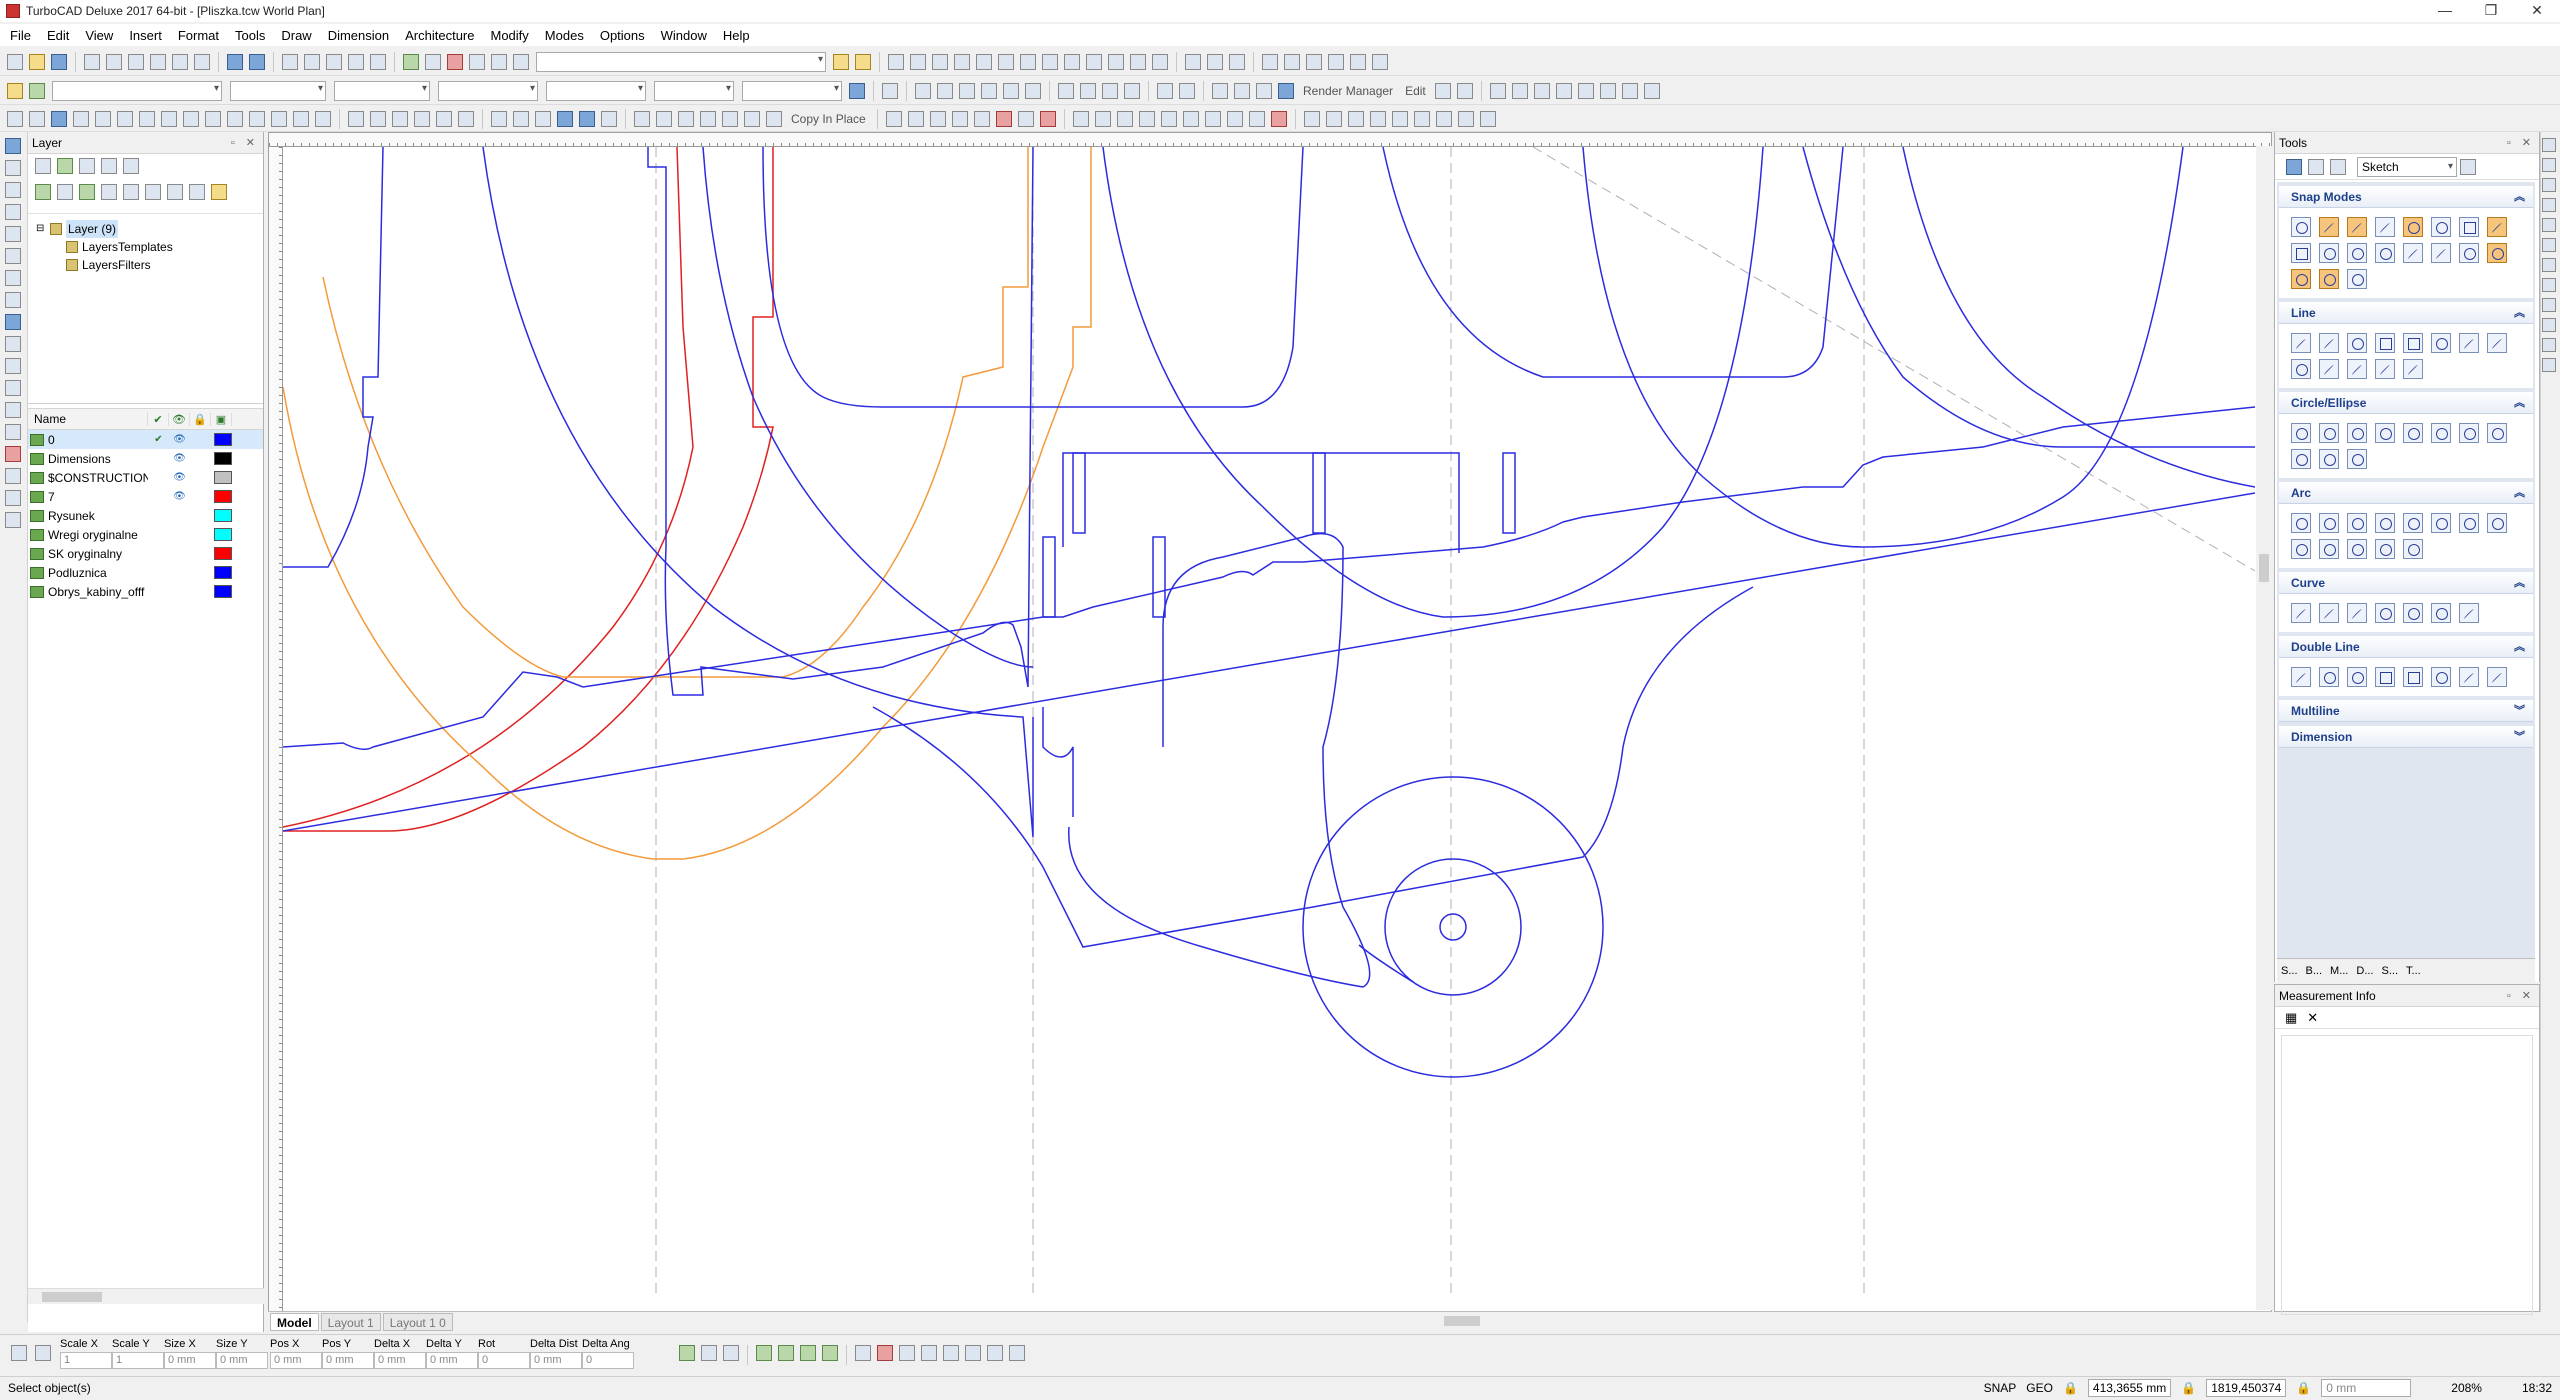 The image size is (2560, 1400). I want to click on pointer-icon, so click(2294, 166).